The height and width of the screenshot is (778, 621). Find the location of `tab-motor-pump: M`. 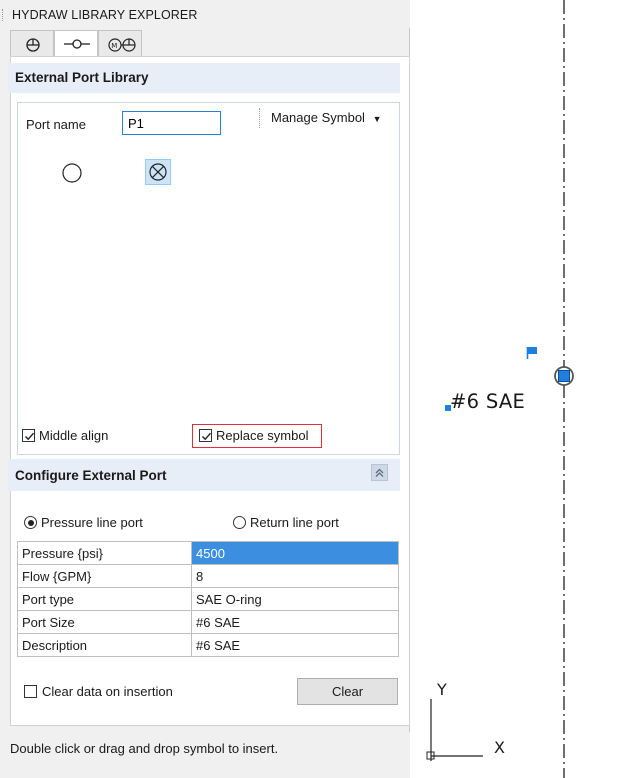

tab-motor-pump: M is located at coordinates (120, 43).